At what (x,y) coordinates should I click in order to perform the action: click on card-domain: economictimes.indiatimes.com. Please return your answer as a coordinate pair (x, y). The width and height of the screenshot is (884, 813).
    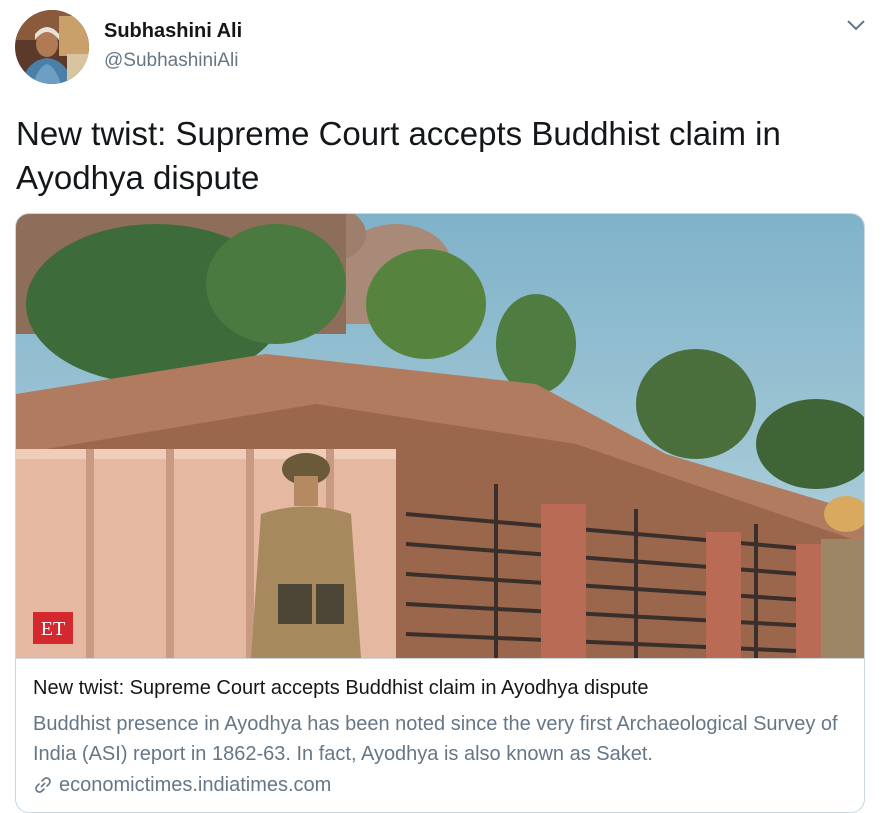
    Looking at the image, I should click on (182, 785).